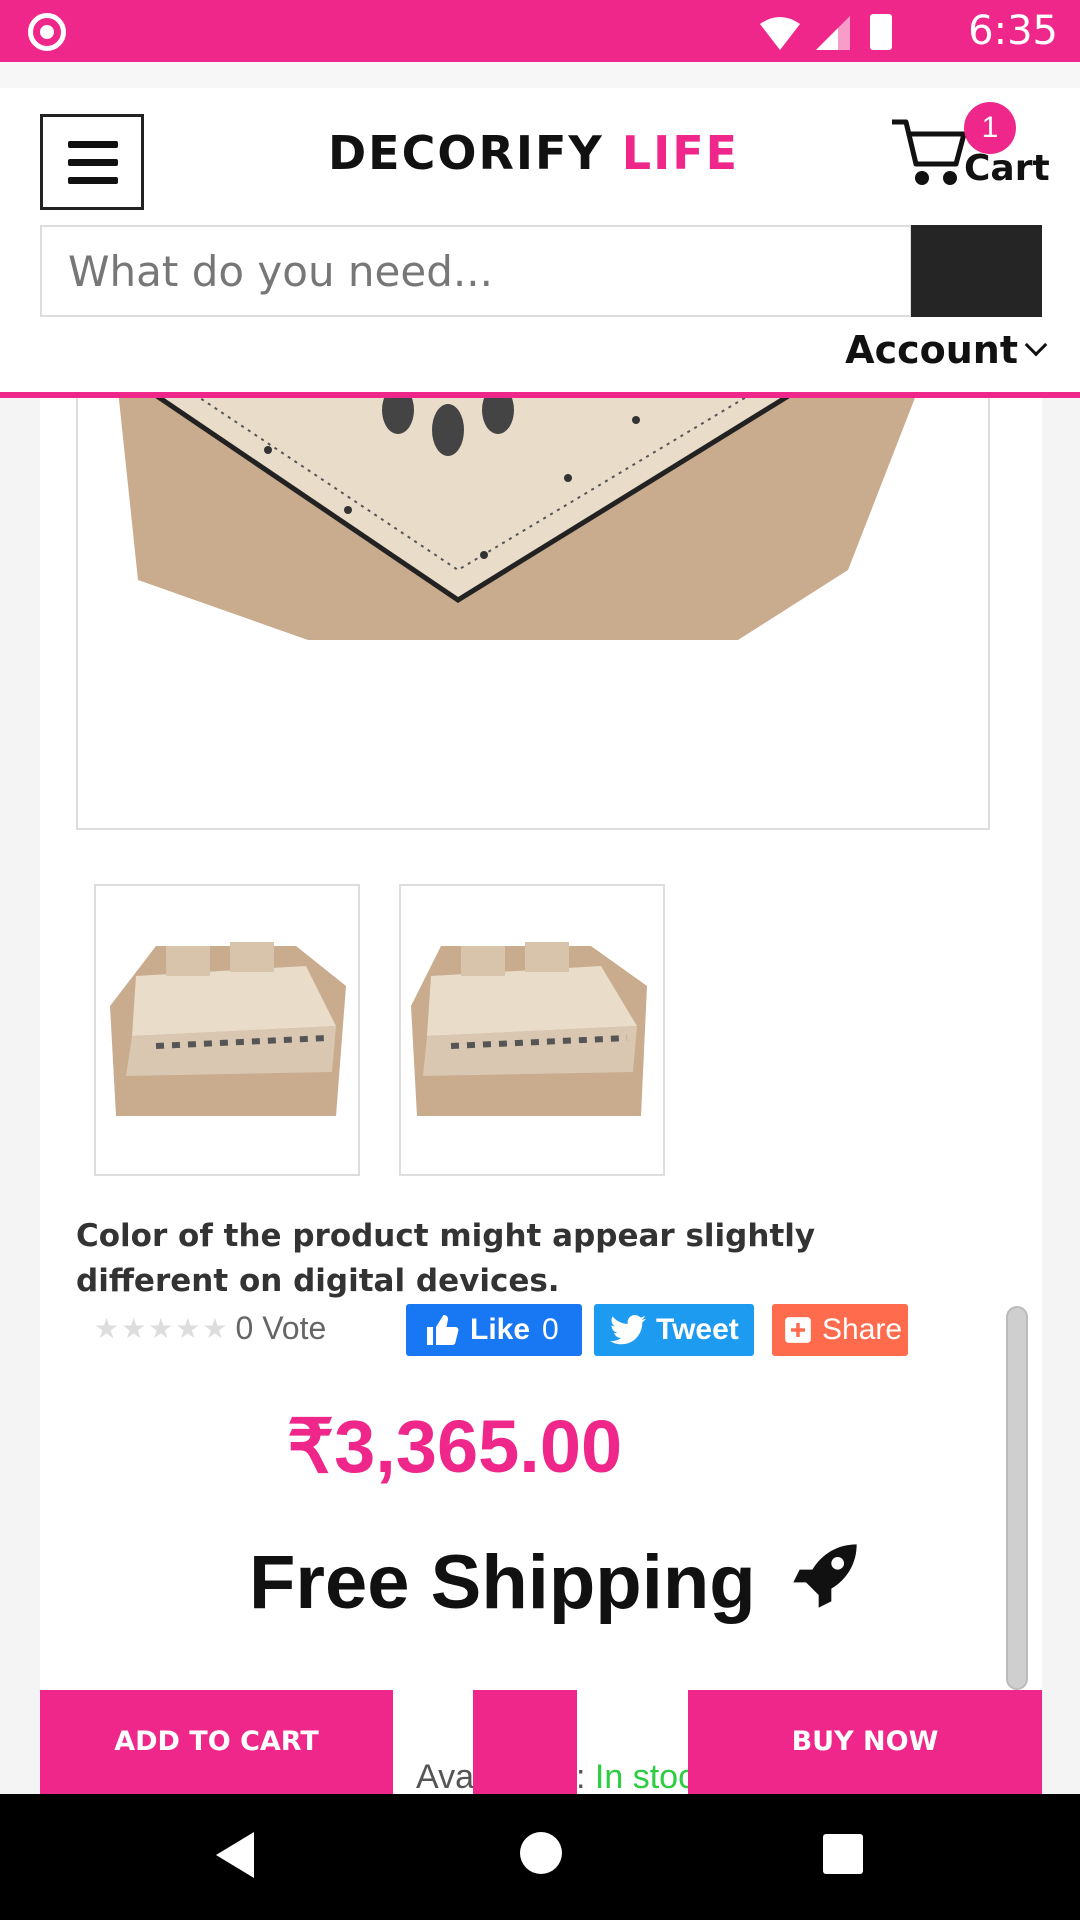 The height and width of the screenshot is (1920, 1080). What do you see at coordinates (862, 1329) in the screenshot?
I see `share-label: Share` at bounding box center [862, 1329].